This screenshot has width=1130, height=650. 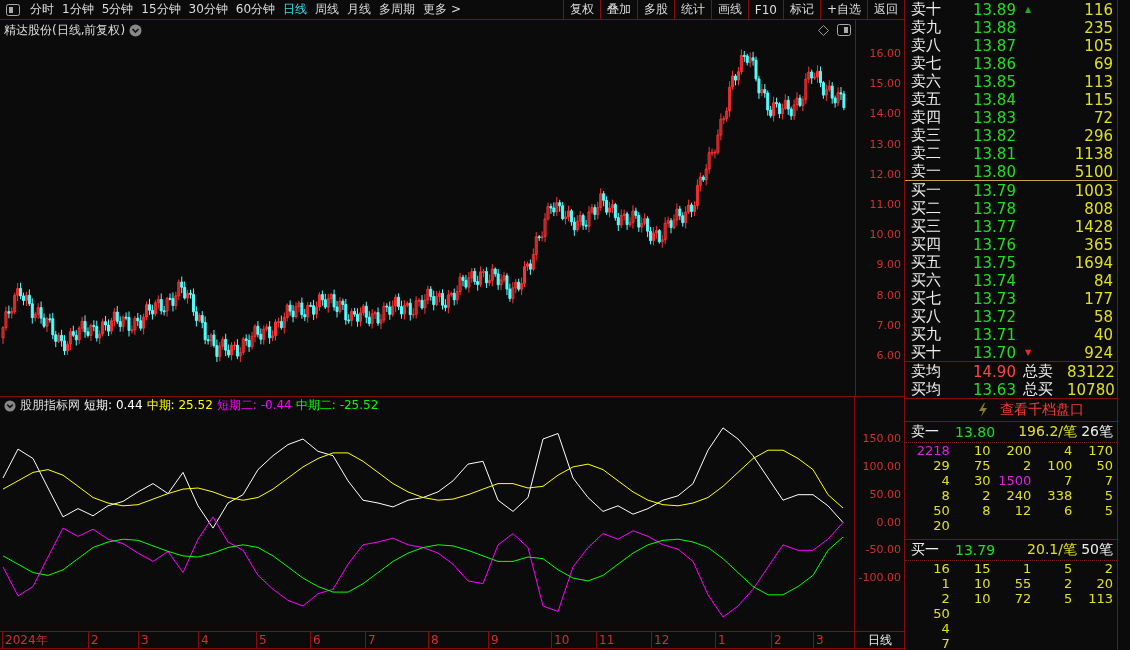 What do you see at coordinates (926, 226) in the screenshot?
I see `level-label: 买三` at bounding box center [926, 226].